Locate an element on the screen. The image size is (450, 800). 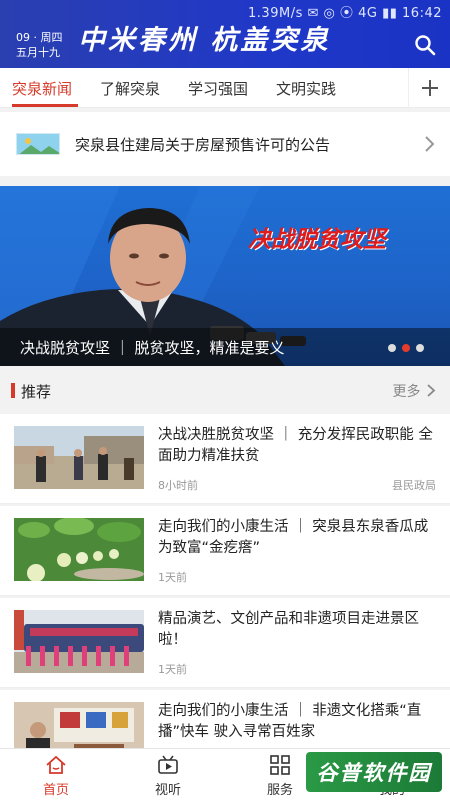
brand-title: 中米春州 杭盖突泉 is located at coordinates (204, 40).